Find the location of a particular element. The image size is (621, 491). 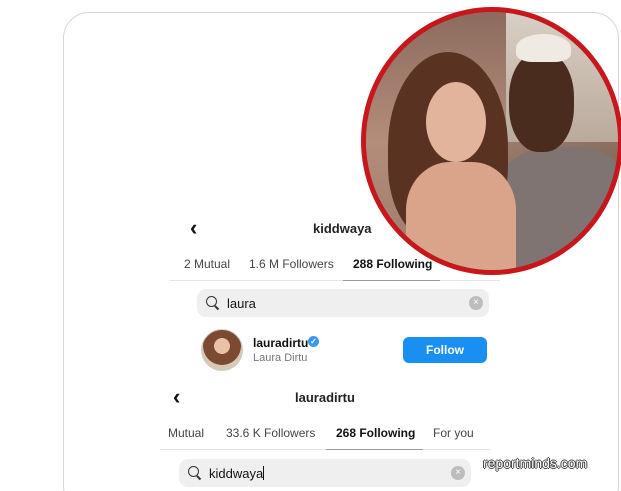

active-tab-indicator is located at coordinates (391, 280).